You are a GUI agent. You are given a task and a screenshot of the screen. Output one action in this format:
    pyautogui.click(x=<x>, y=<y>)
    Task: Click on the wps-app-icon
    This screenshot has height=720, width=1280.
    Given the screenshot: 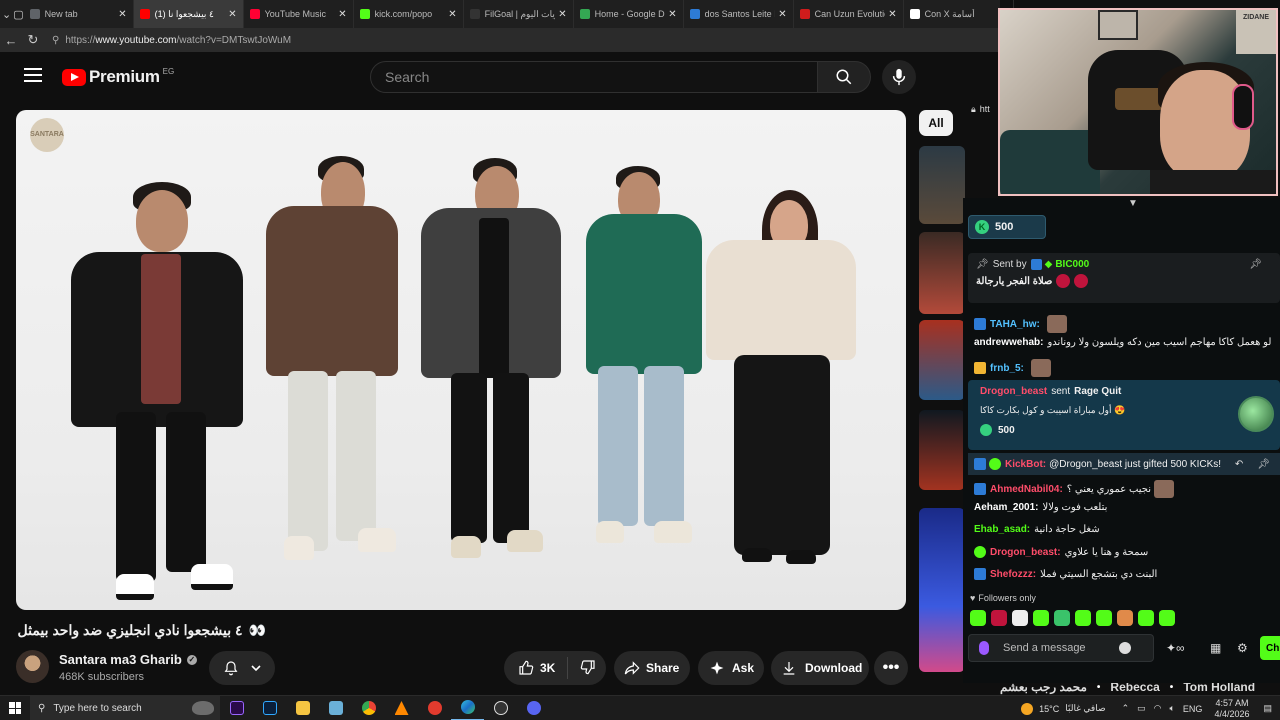 What is the action you would take?
    pyautogui.click(x=434, y=708)
    